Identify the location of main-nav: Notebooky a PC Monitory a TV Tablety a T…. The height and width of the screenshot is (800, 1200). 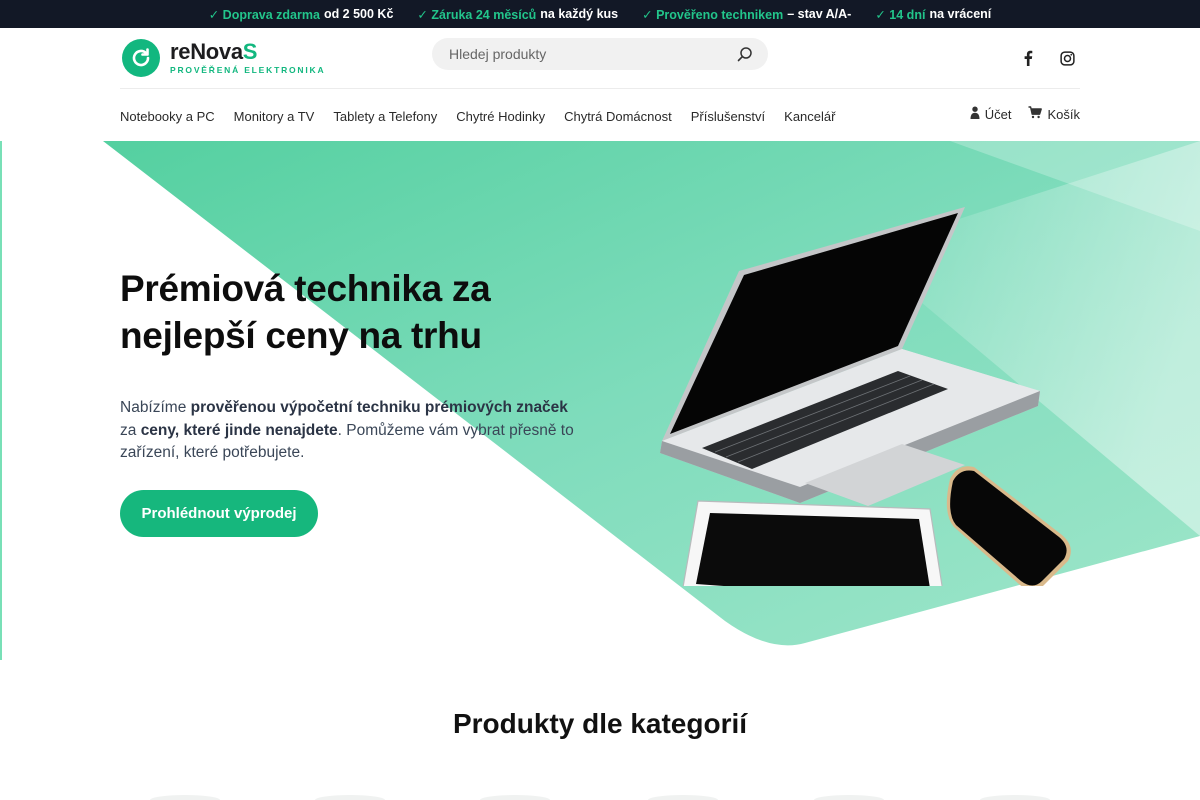
(477, 116).